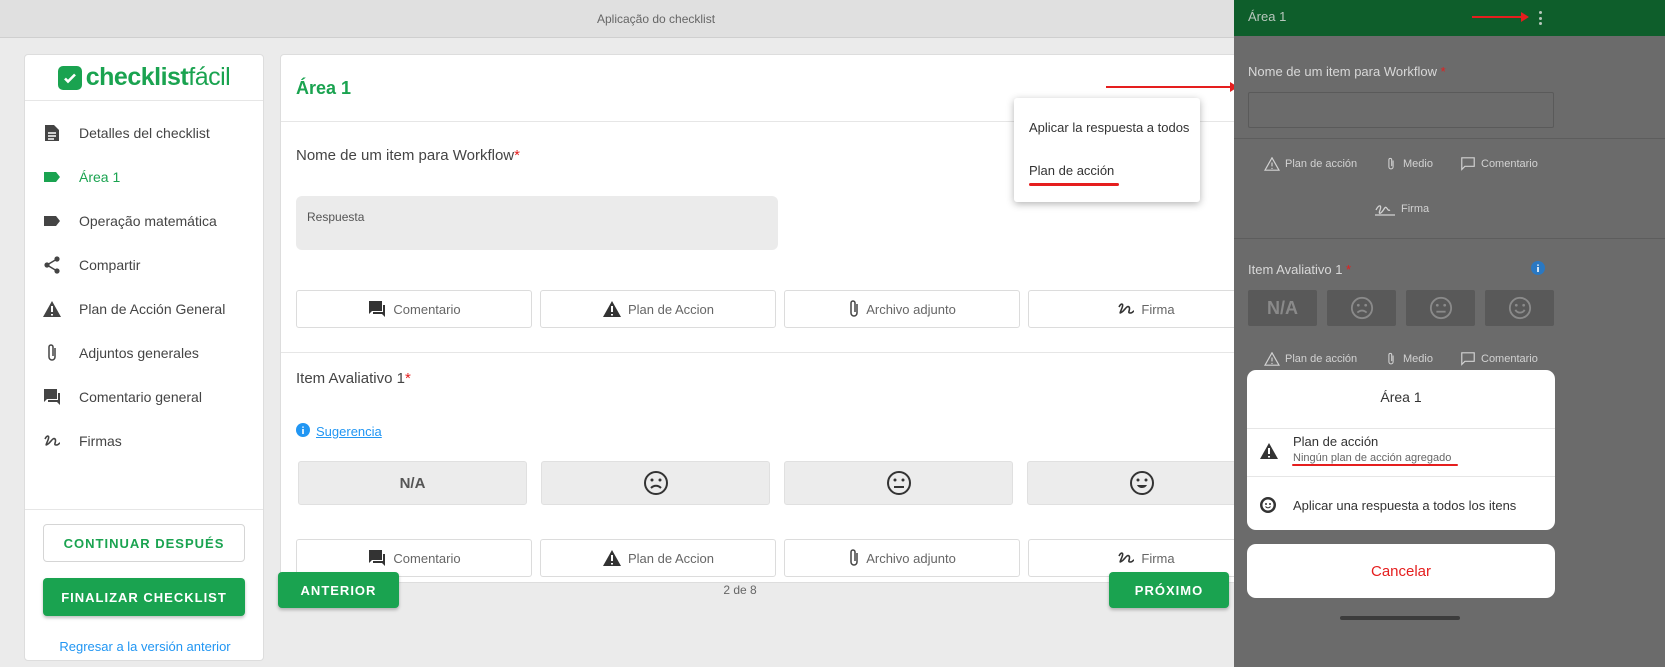 The image size is (1665, 667). What do you see at coordinates (353, 378) in the screenshot?
I see `item-2-title: Item Avaliativo 1*` at bounding box center [353, 378].